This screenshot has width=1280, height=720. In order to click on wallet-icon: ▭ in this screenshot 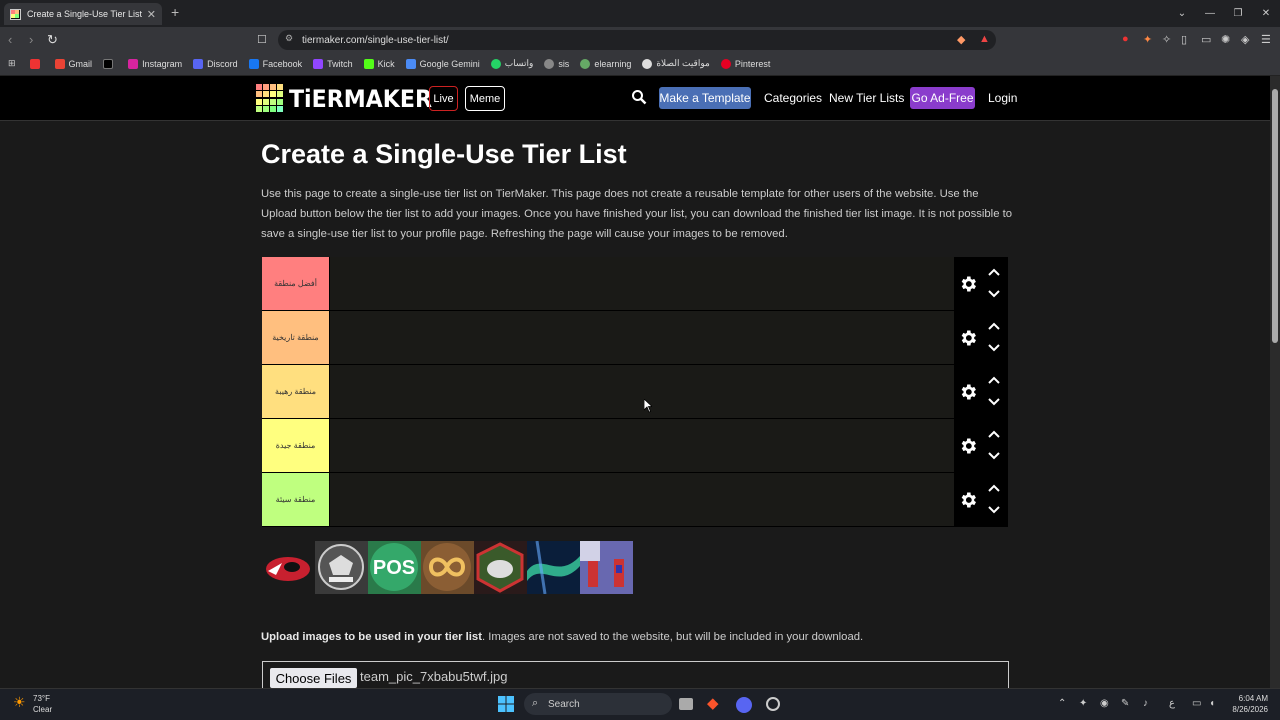, I will do `click(1206, 39)`.